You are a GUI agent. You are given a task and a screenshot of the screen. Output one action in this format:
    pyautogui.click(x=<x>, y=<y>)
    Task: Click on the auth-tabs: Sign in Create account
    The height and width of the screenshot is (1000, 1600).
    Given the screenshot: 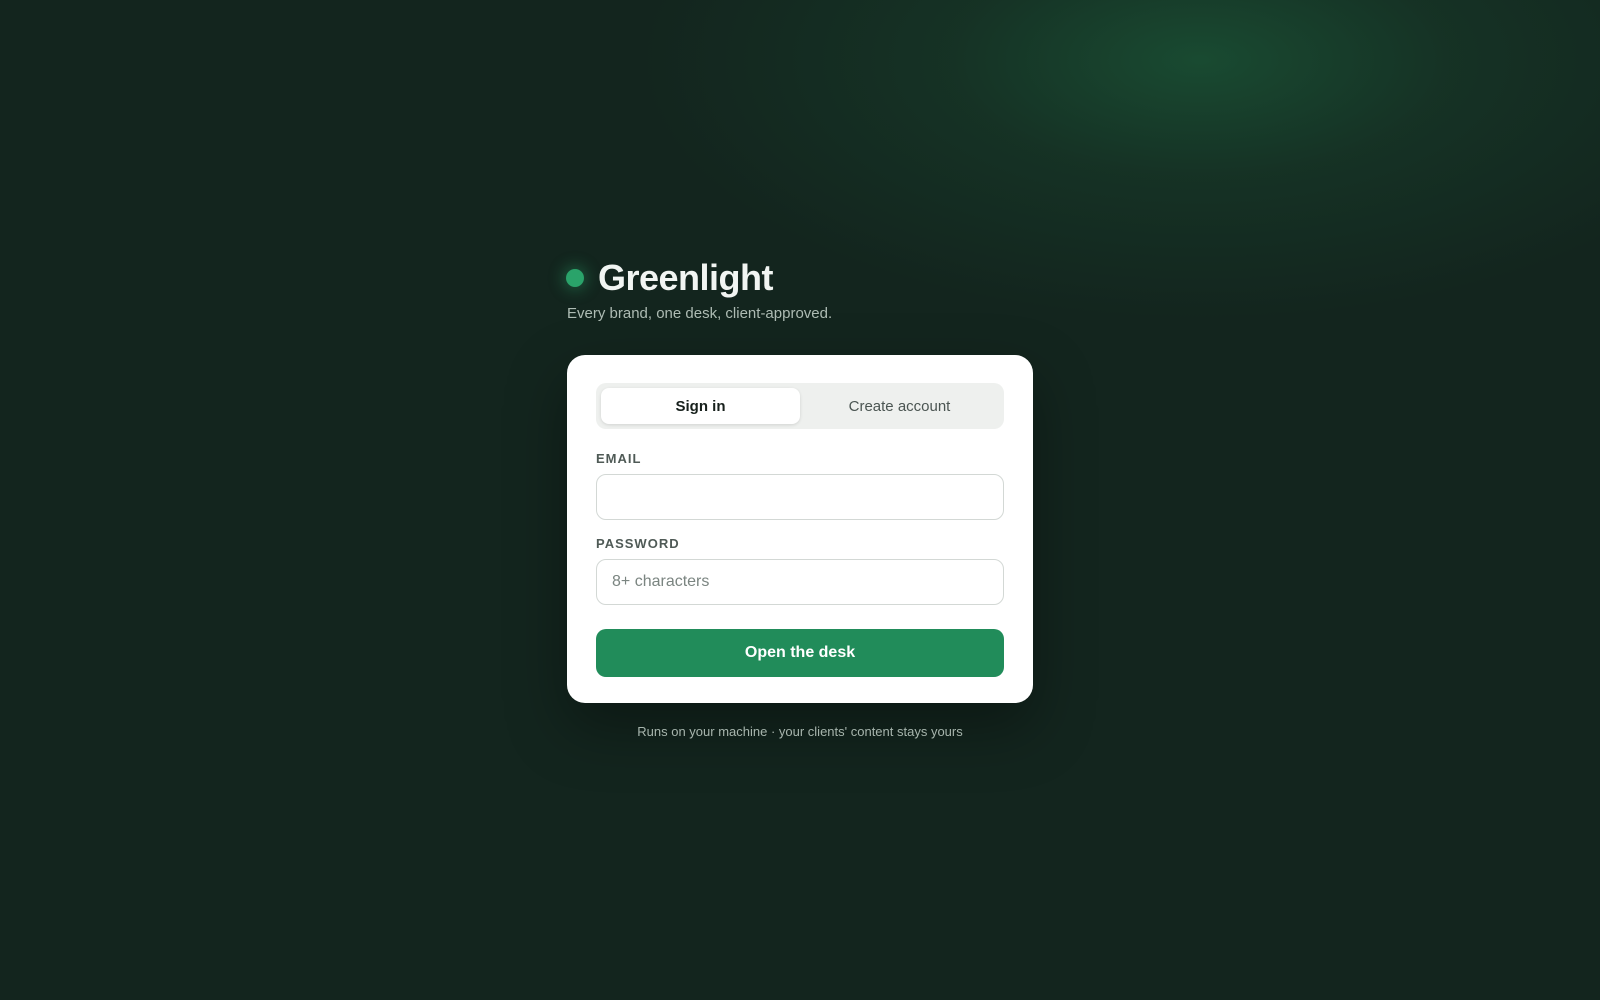 What is the action you would take?
    pyautogui.click(x=800, y=406)
    